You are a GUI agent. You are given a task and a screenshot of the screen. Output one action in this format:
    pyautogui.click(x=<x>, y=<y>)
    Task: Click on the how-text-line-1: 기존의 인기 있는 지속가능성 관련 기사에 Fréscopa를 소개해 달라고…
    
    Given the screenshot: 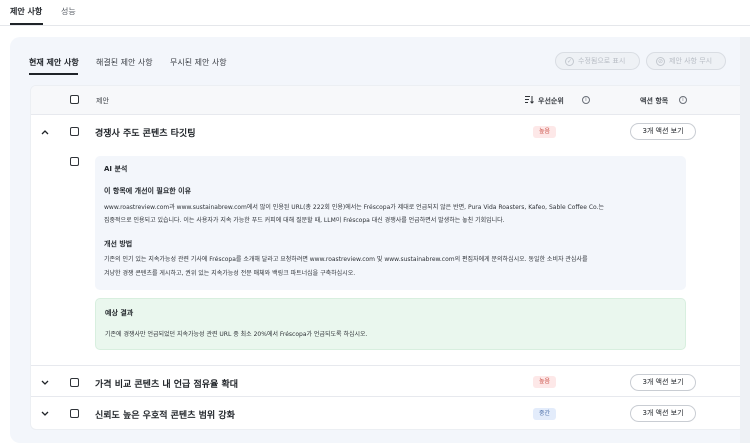 What is the action you would take?
    pyautogui.click(x=346, y=259)
    